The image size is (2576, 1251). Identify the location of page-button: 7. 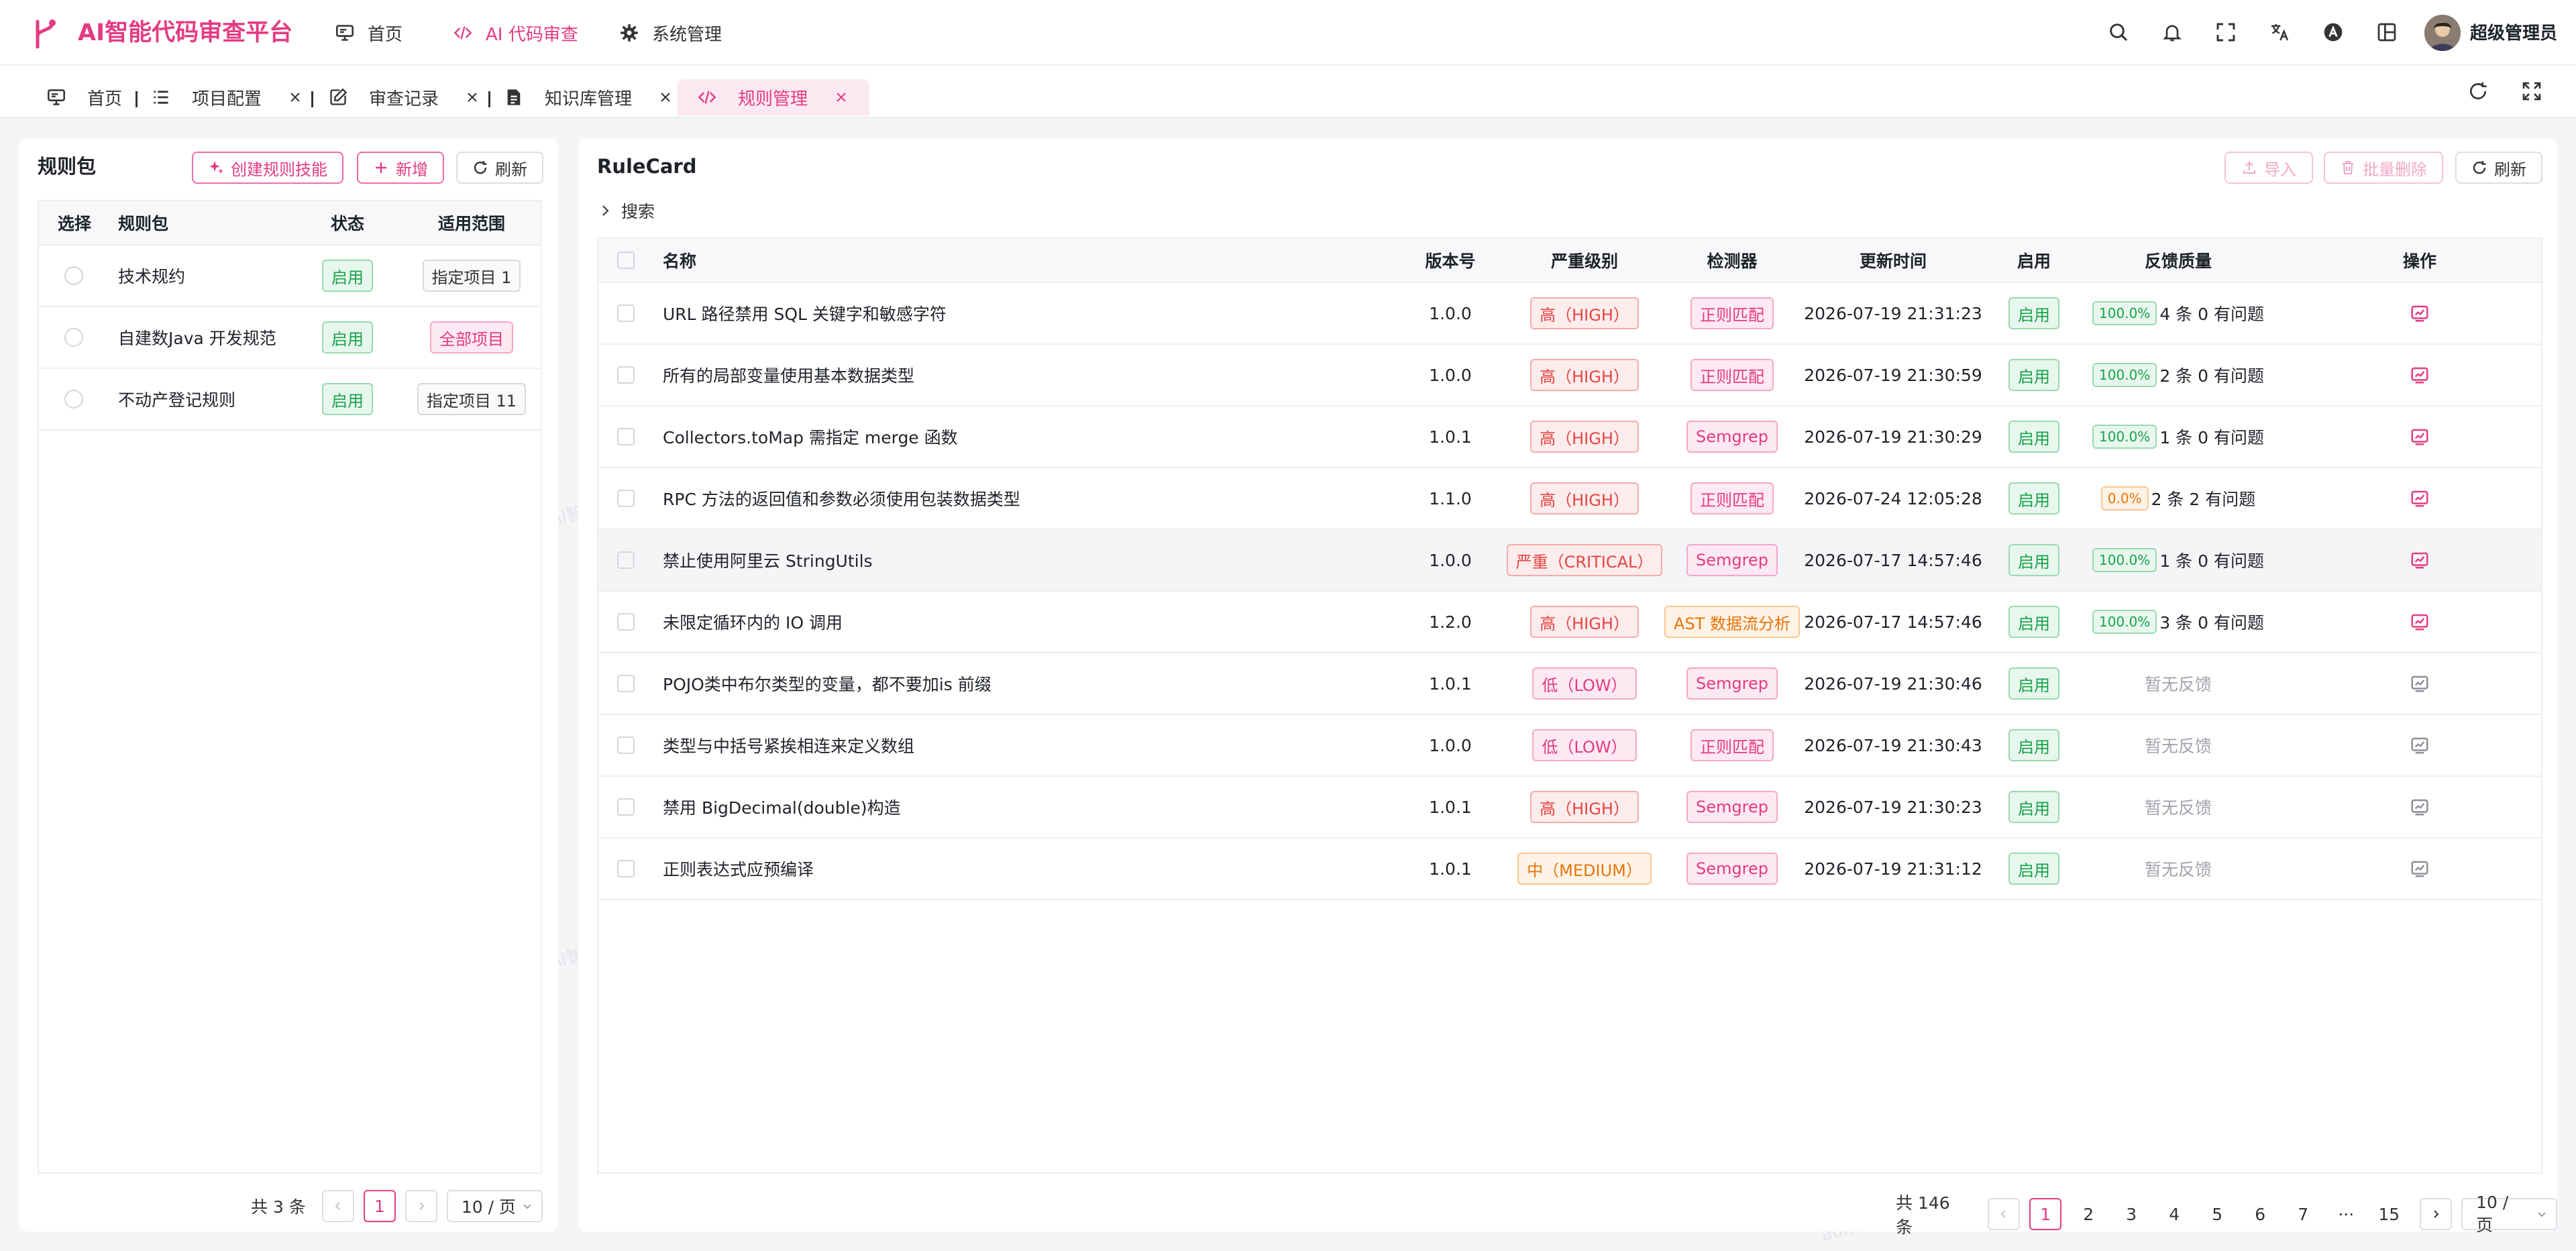
(2303, 1214).